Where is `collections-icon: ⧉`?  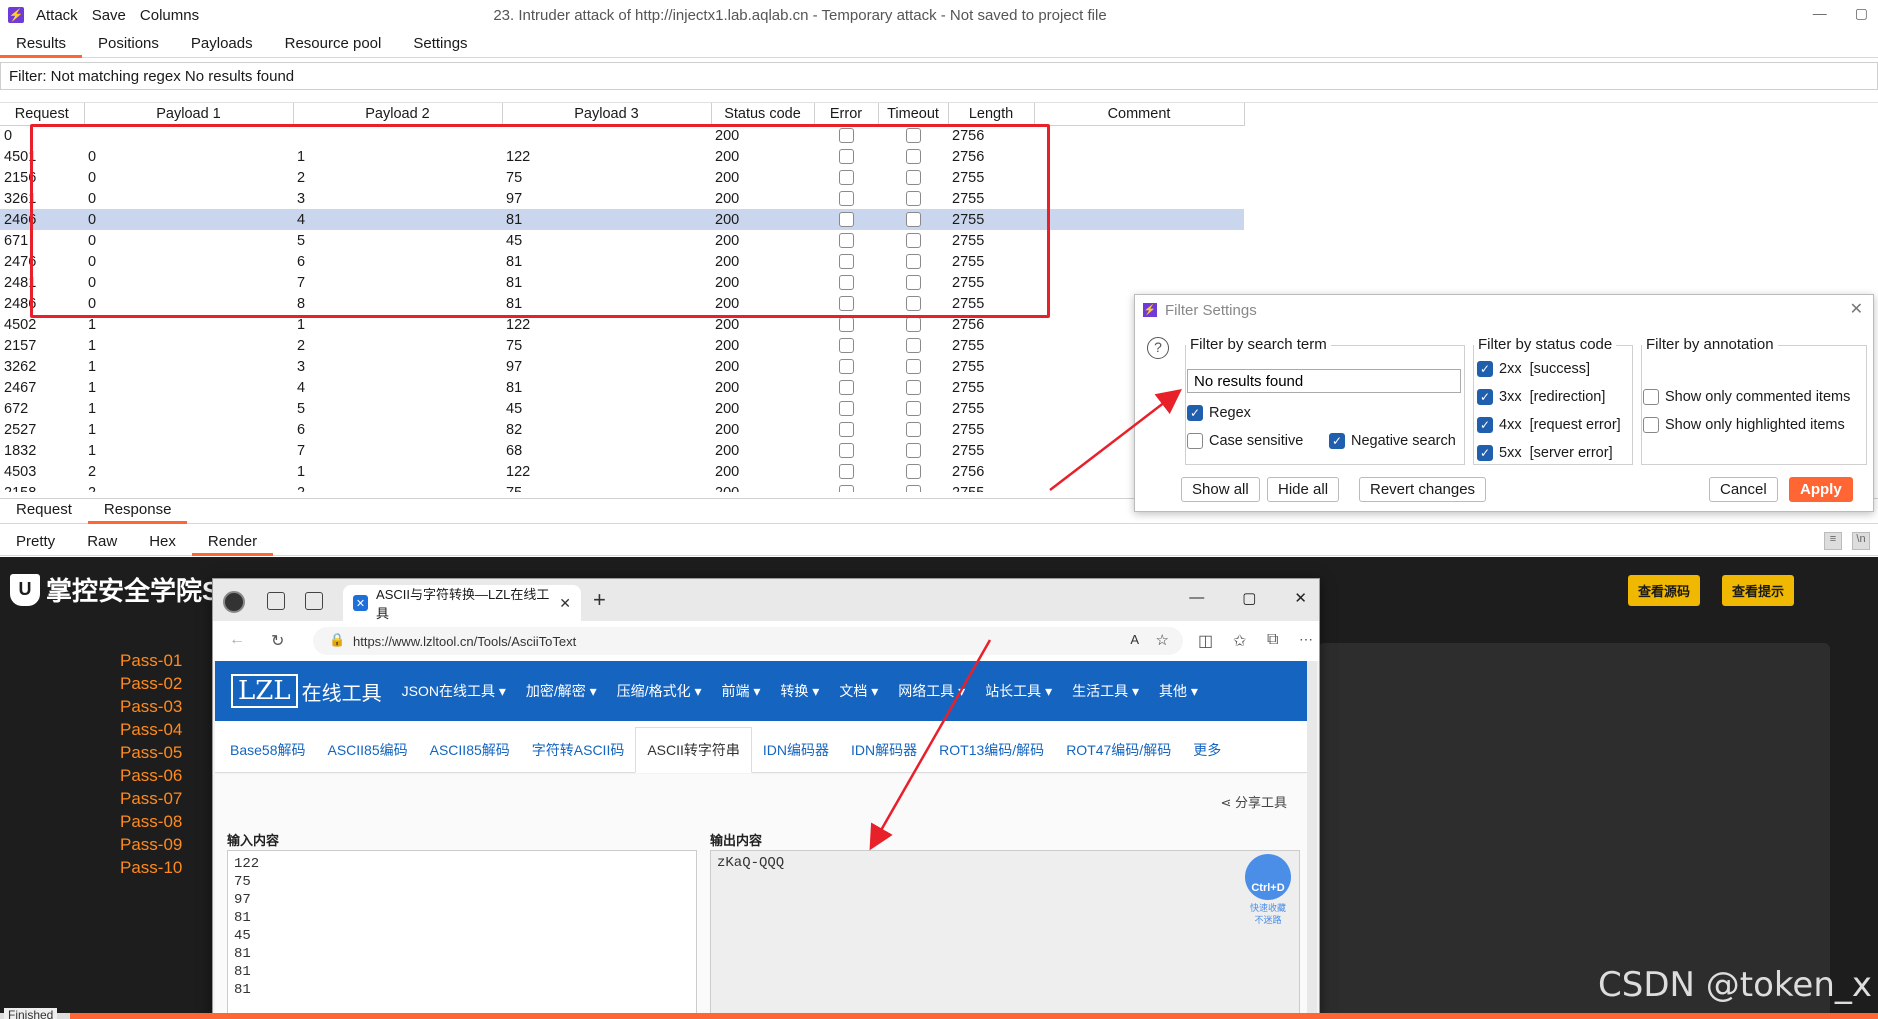
collections-icon: ⧉ is located at coordinates (1272, 640).